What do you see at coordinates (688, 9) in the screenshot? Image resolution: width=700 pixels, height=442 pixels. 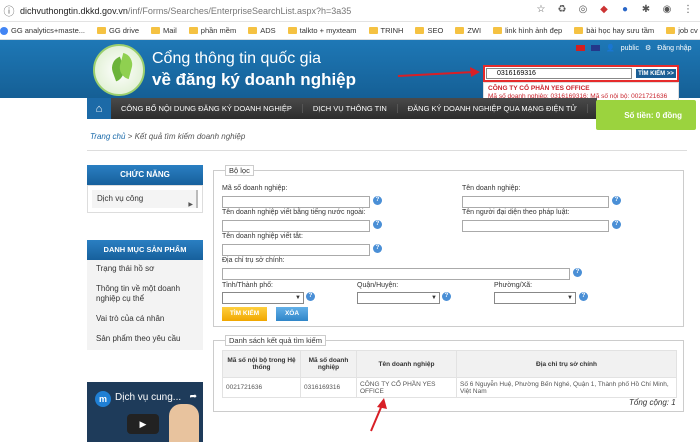 I see `menu-icon: ⋮` at bounding box center [688, 9].